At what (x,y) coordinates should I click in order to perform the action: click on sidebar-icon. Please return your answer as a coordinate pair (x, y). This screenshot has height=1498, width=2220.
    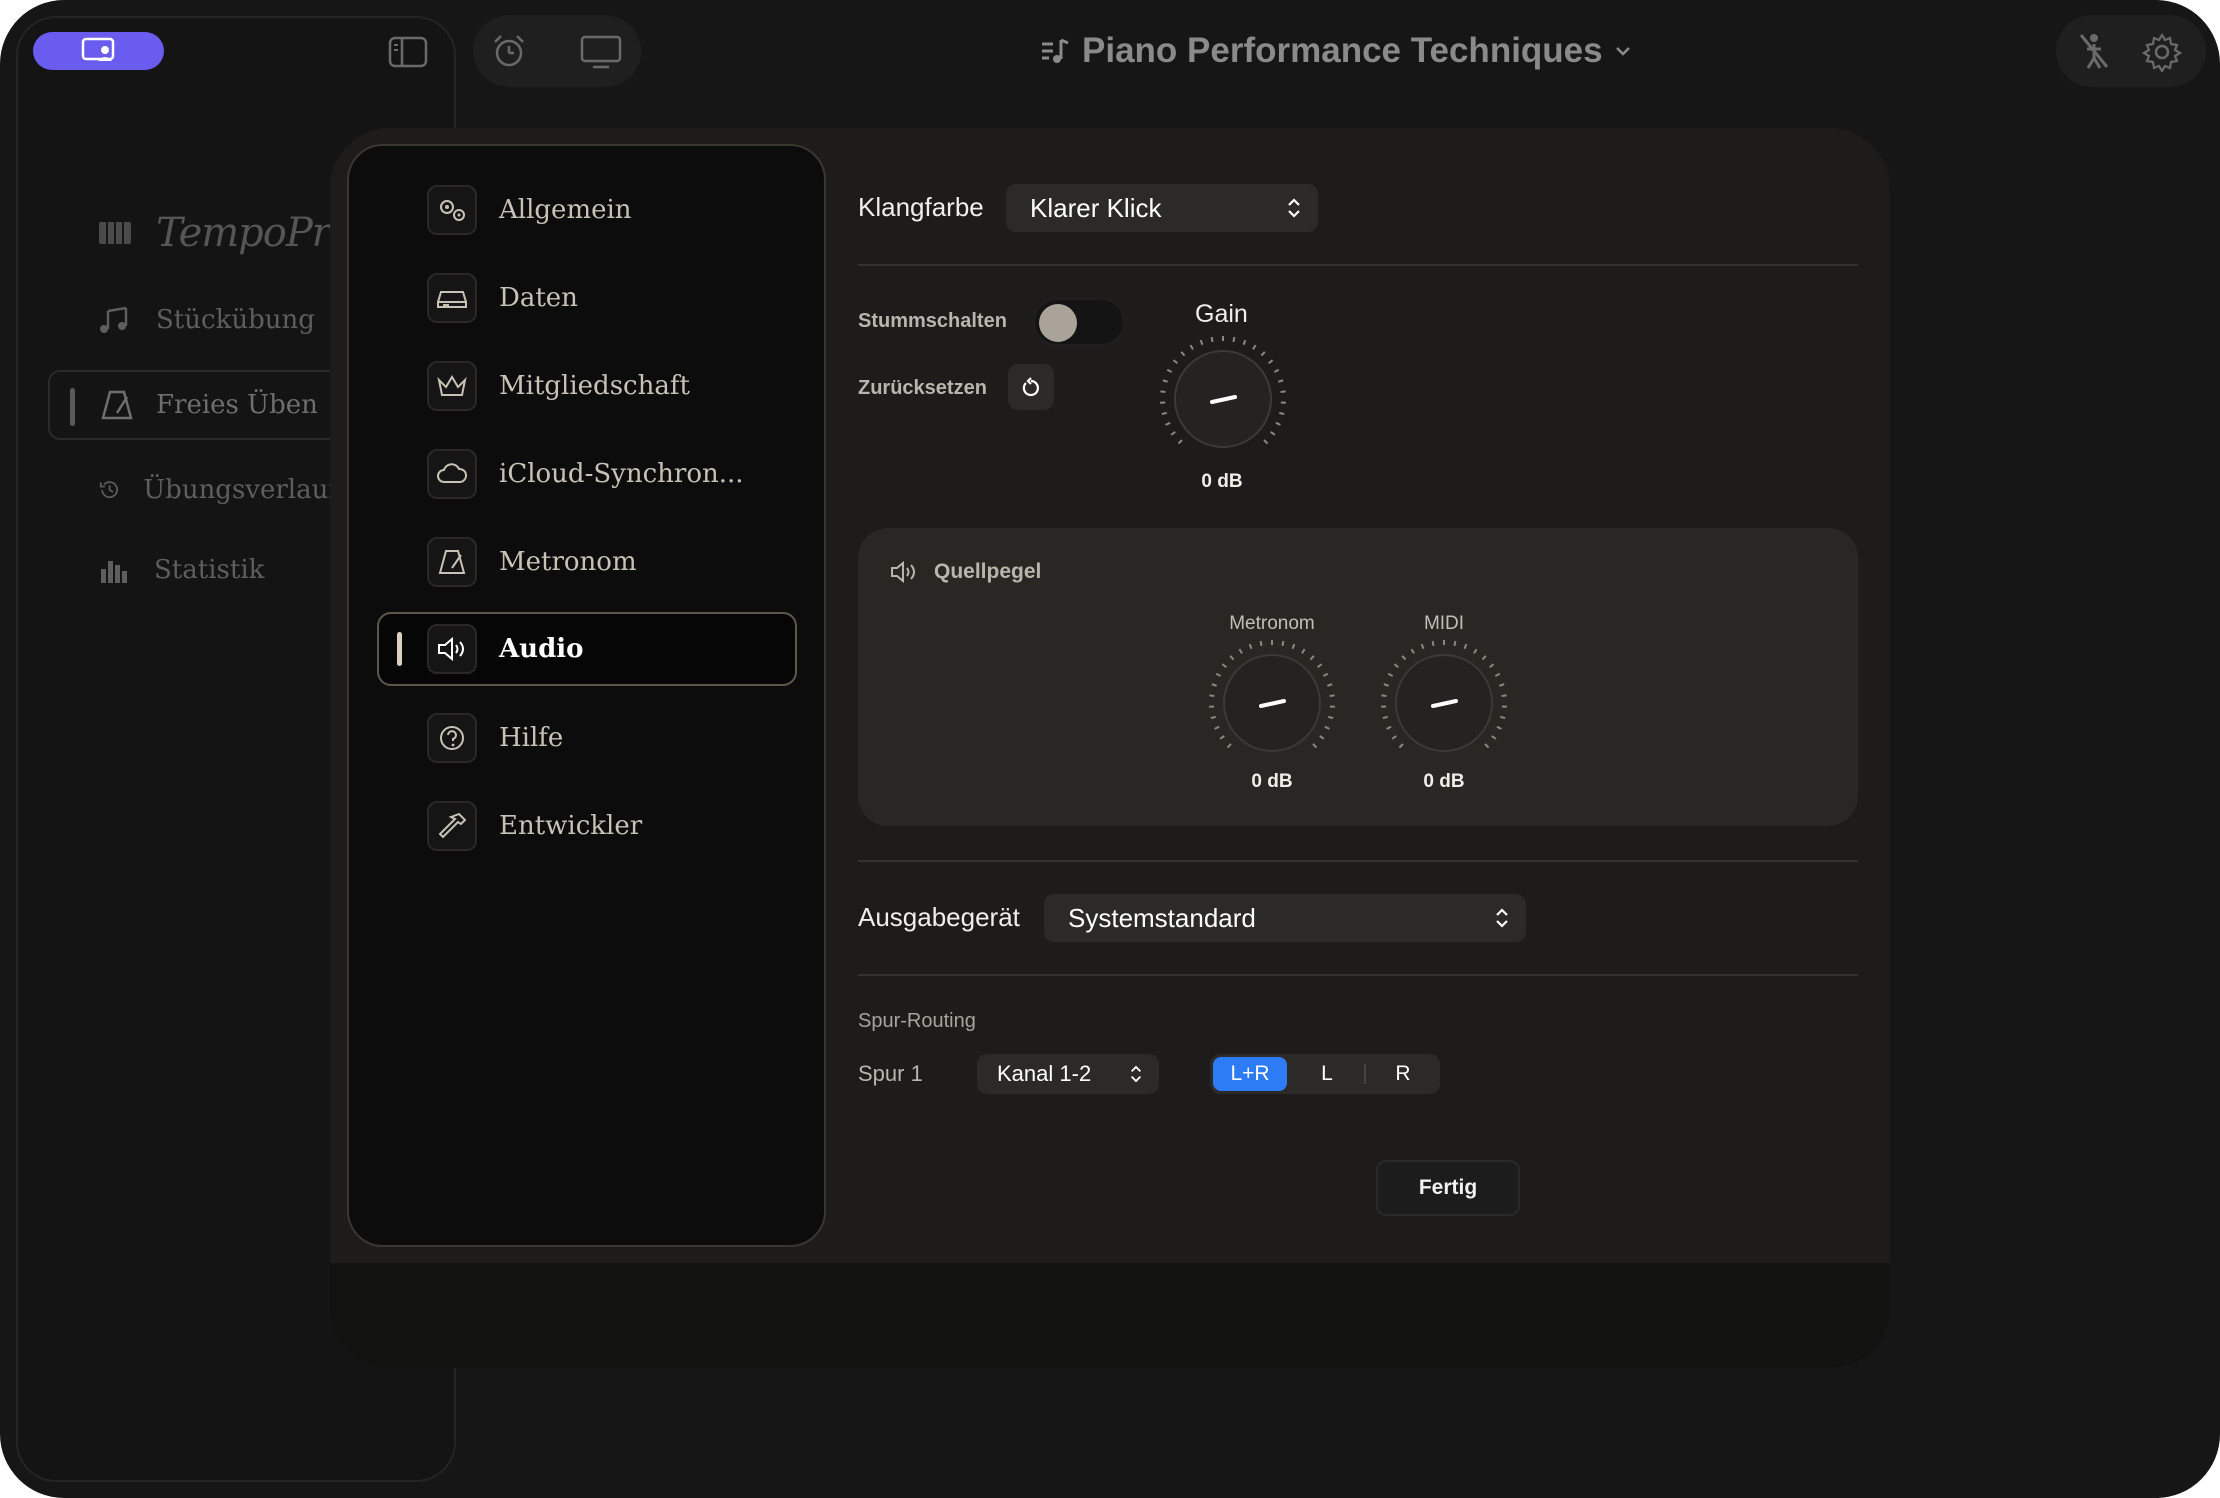
    Looking at the image, I should click on (408, 52).